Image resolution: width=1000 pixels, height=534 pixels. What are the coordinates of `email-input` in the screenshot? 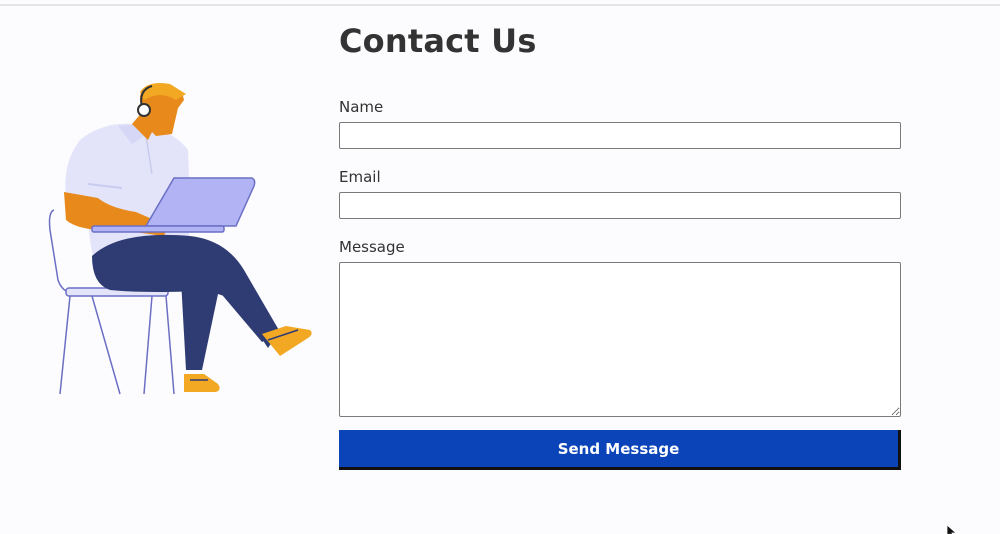 It's located at (620, 205).